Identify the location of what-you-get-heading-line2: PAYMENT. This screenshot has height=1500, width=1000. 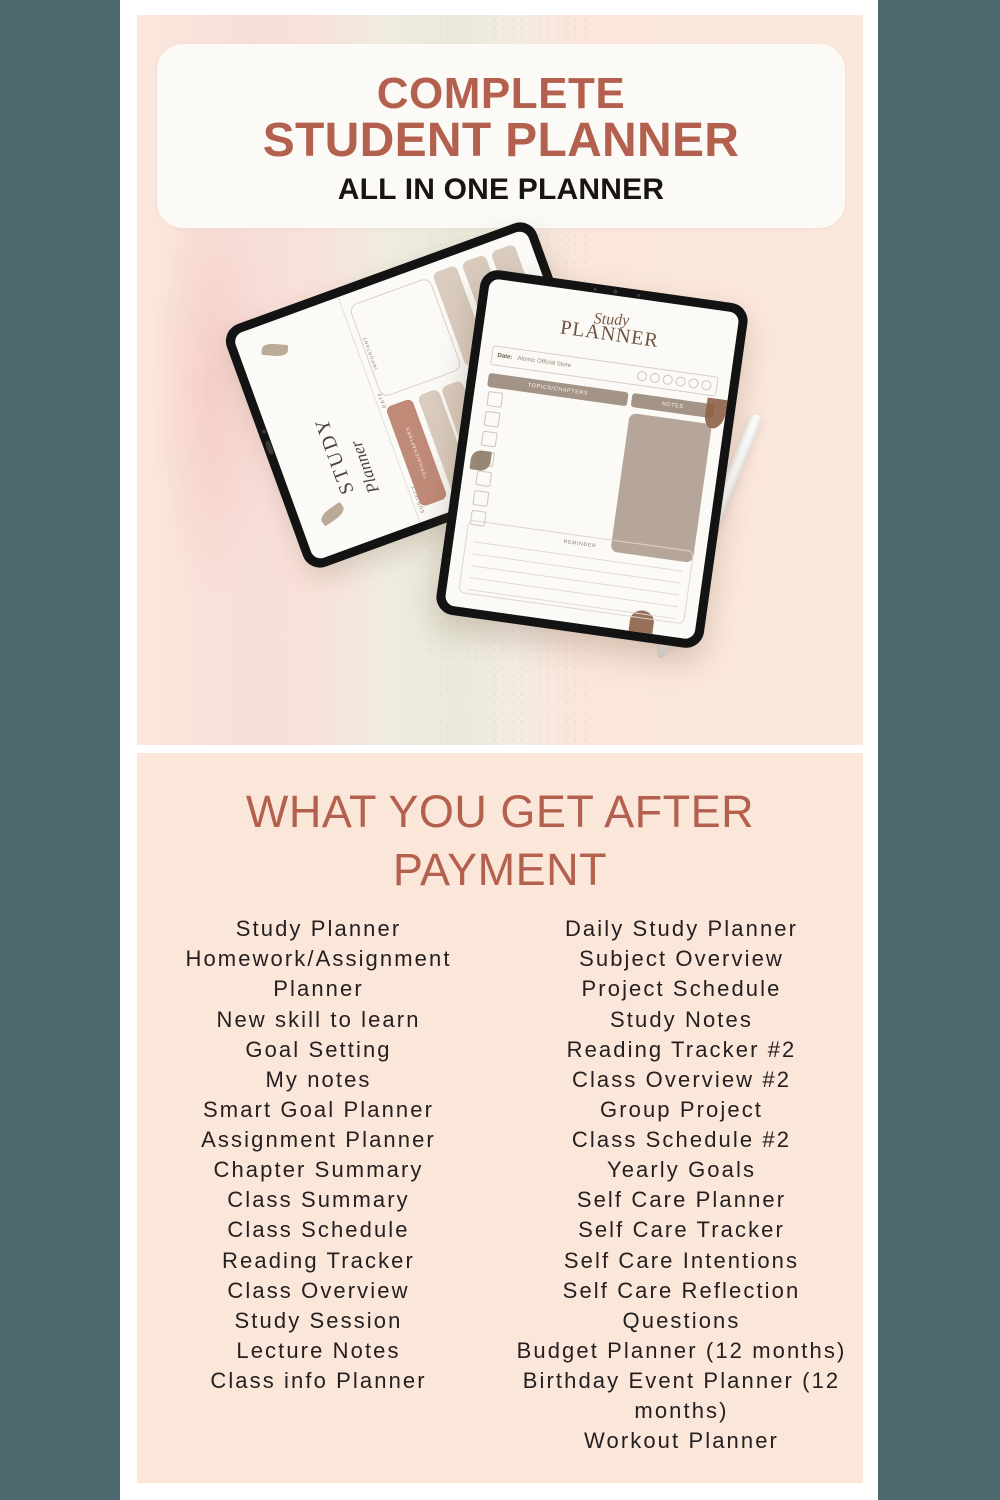
(500, 869).